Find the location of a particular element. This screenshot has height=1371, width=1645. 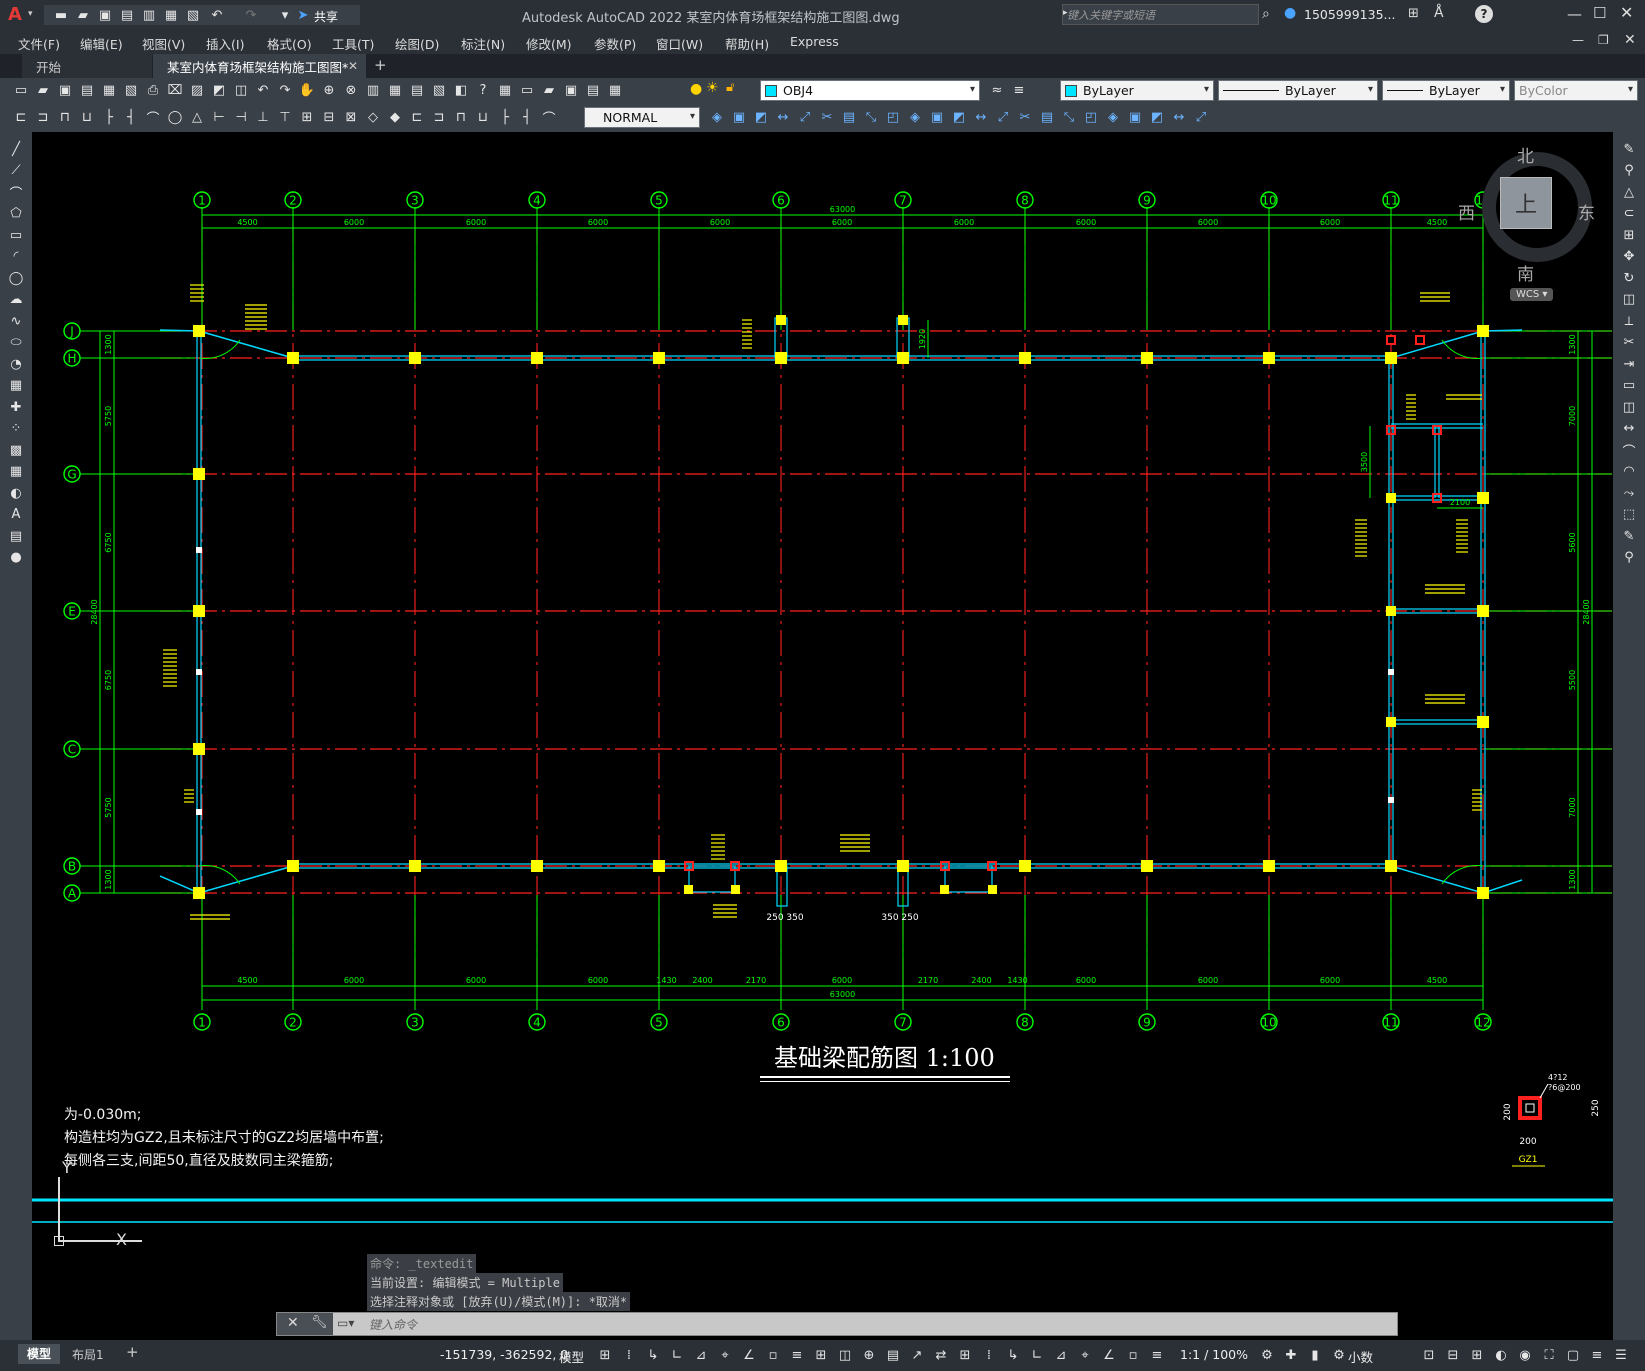

viewcube-east: 东 is located at coordinates (1586, 211).